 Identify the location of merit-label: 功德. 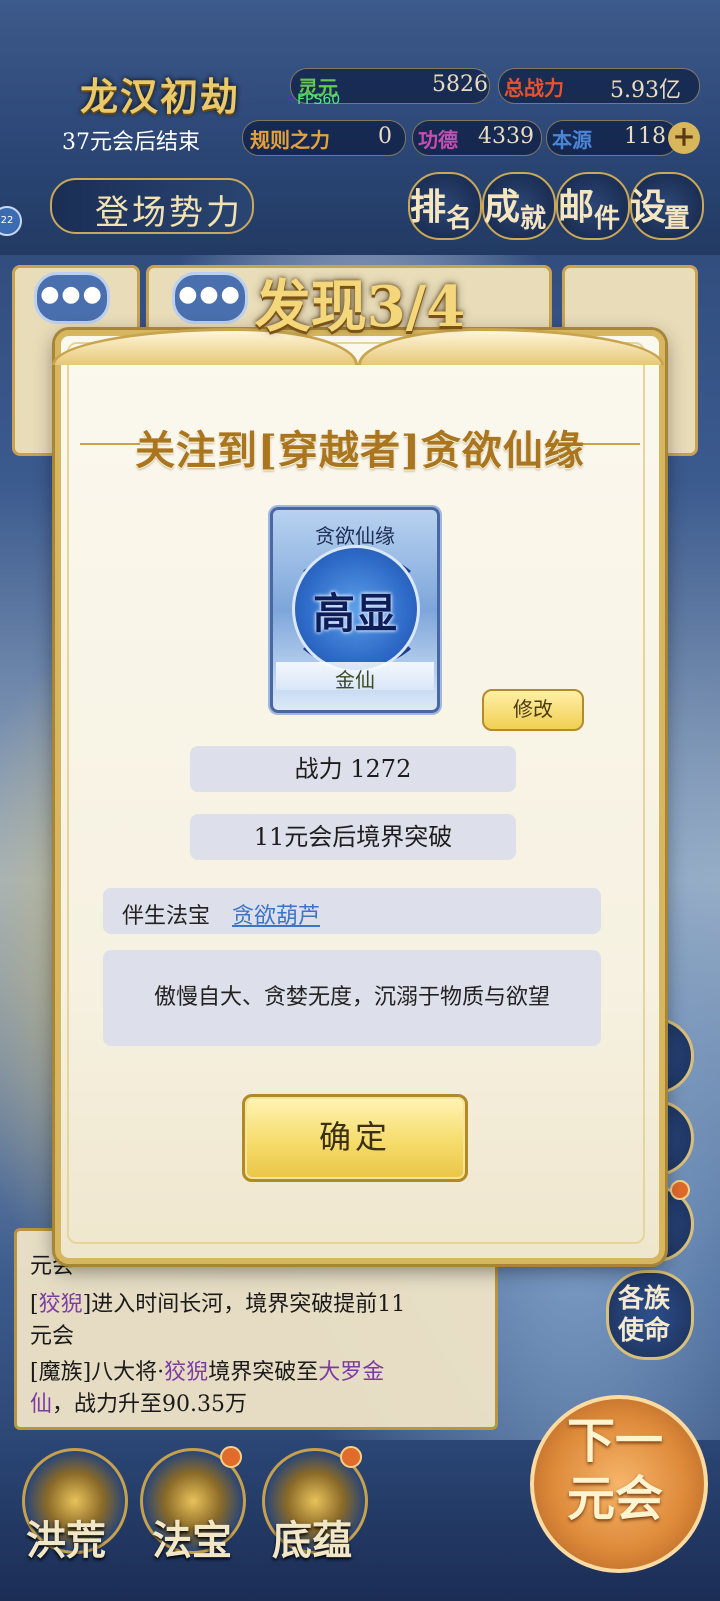
(438, 140).